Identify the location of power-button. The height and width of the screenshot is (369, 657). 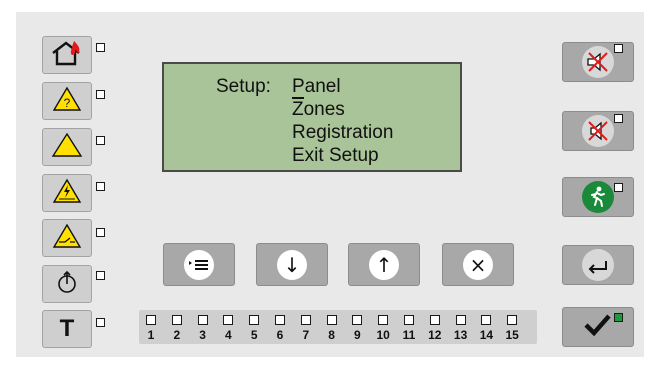
(67, 284).